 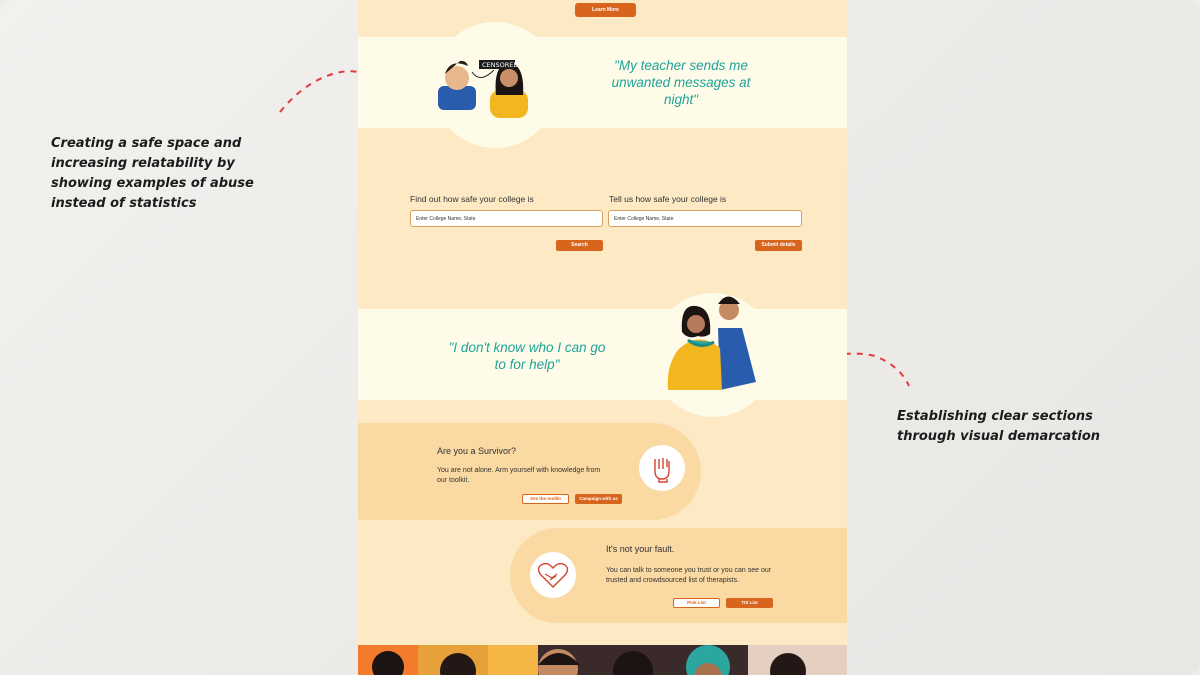 What do you see at coordinates (506, 218) in the screenshot?
I see `find-college-input: Enter College Name, State` at bounding box center [506, 218].